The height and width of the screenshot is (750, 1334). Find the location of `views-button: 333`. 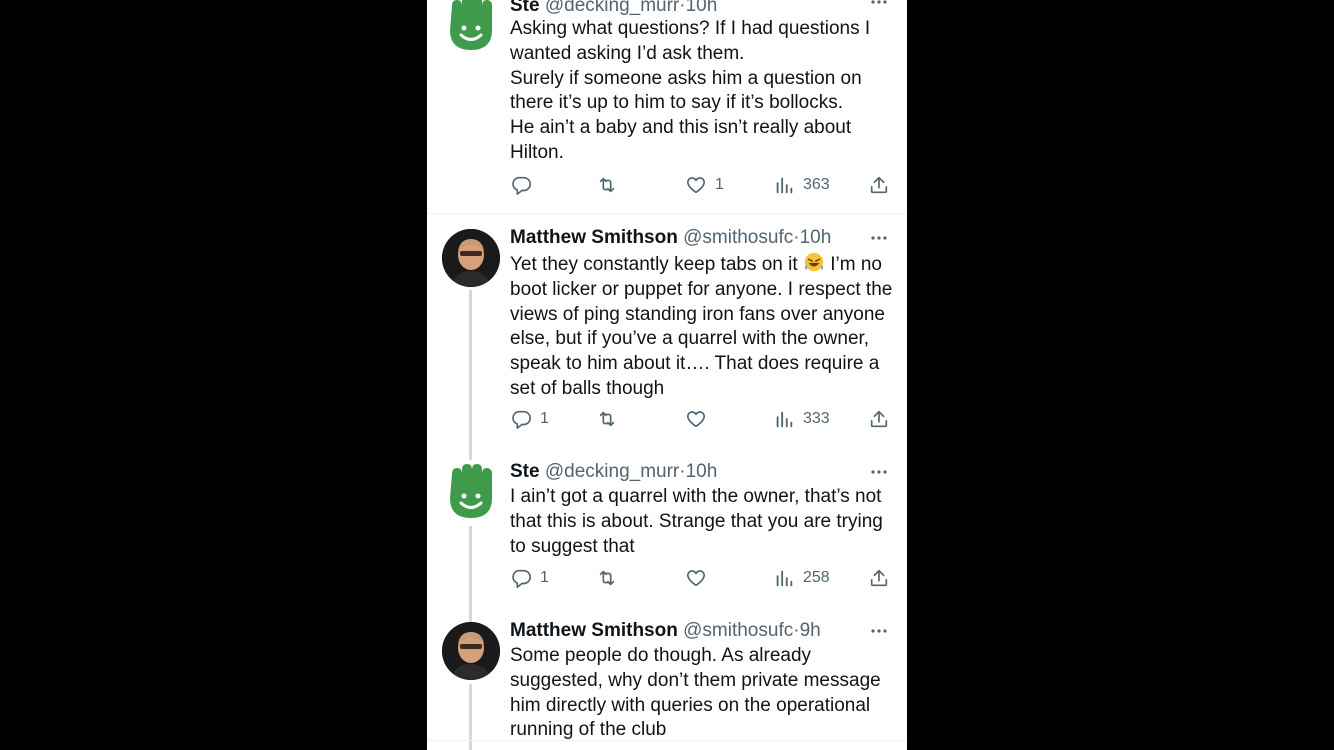

views-button: 333 is located at coordinates (801, 419).